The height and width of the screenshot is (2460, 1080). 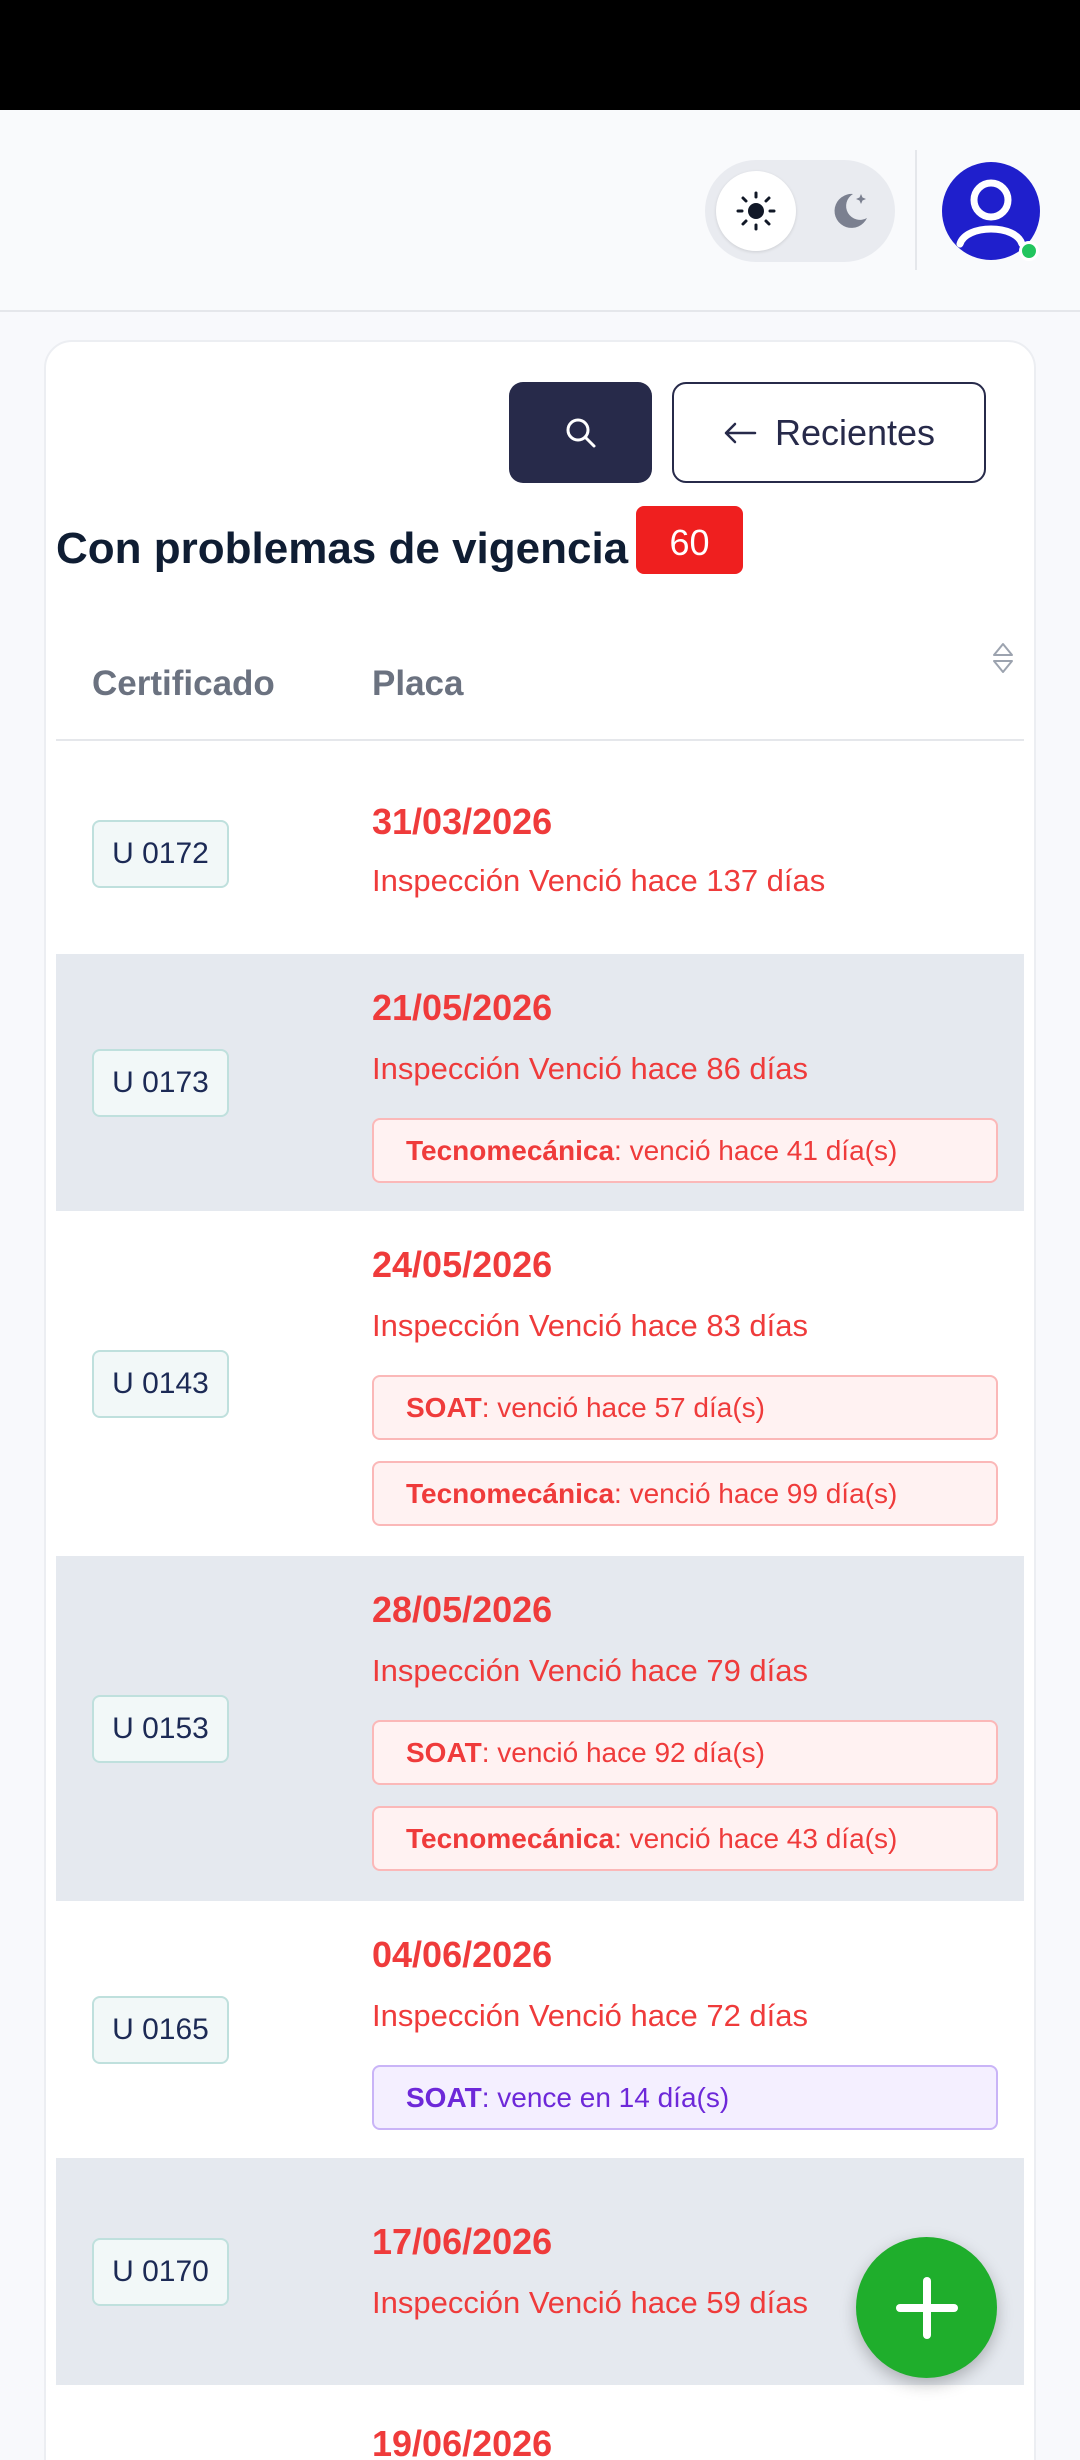 What do you see at coordinates (160, 1384) in the screenshot?
I see `certificate-badge: U 0143` at bounding box center [160, 1384].